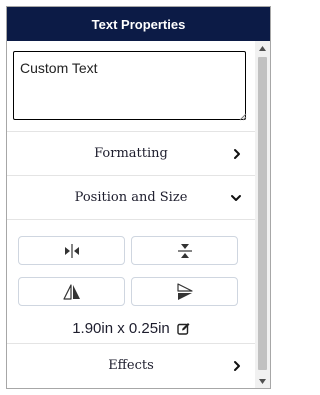 The height and width of the screenshot is (395, 320). Describe the element at coordinates (129, 85) in the screenshot. I see `text-input: Custom Text` at that location.